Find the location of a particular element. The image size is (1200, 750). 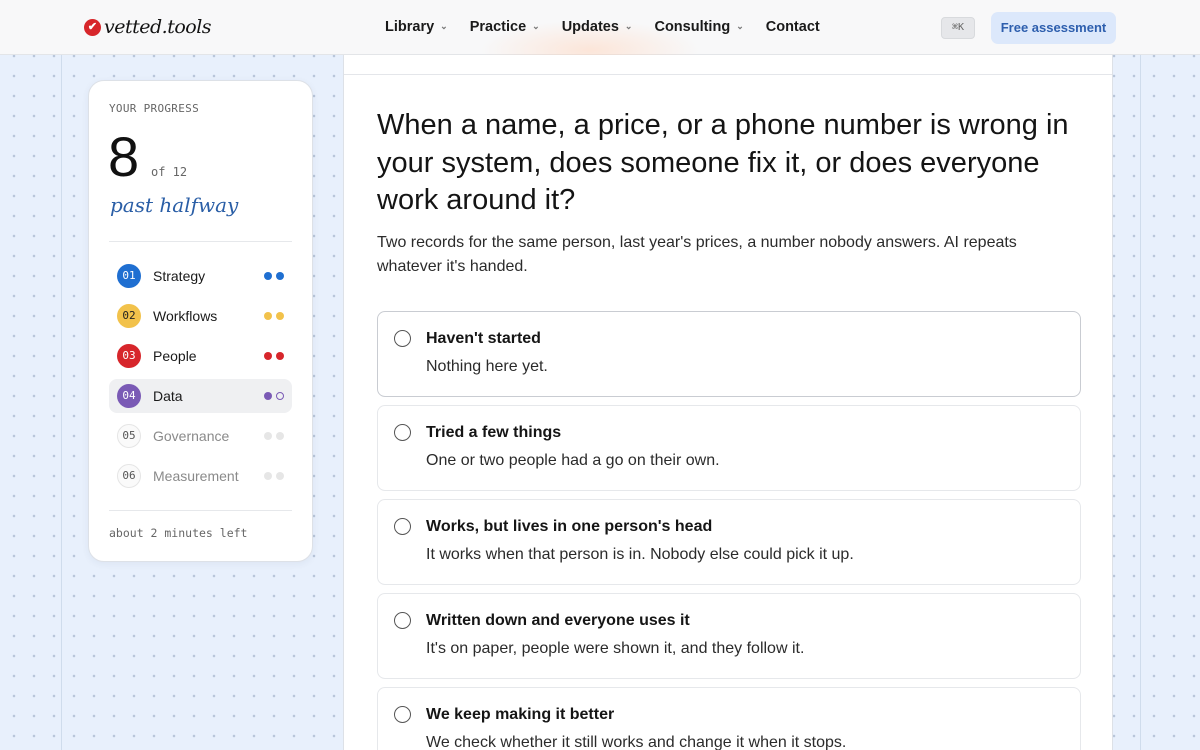

section-name: Governance is located at coordinates (191, 436).